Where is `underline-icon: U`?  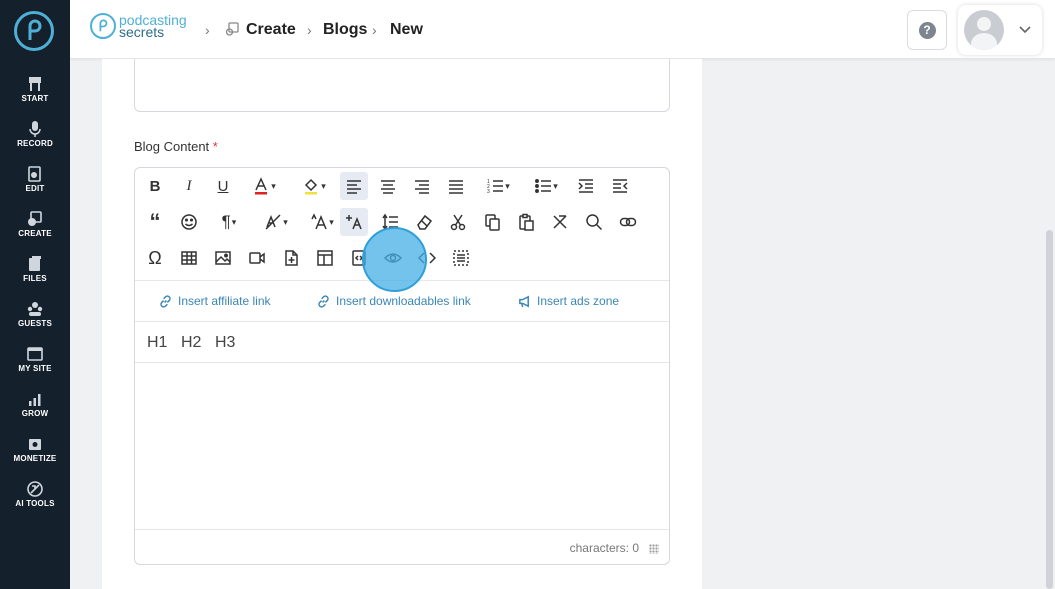 underline-icon: U is located at coordinates (223, 186).